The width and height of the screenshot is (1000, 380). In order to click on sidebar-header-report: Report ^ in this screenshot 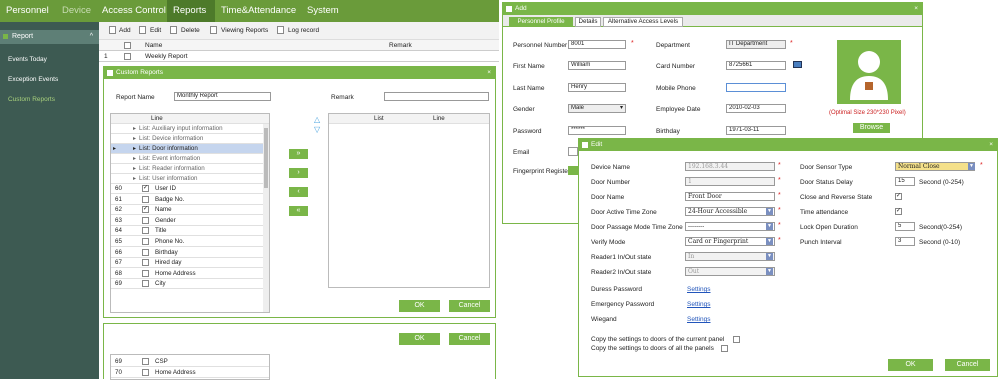, I will do `click(49, 37)`.